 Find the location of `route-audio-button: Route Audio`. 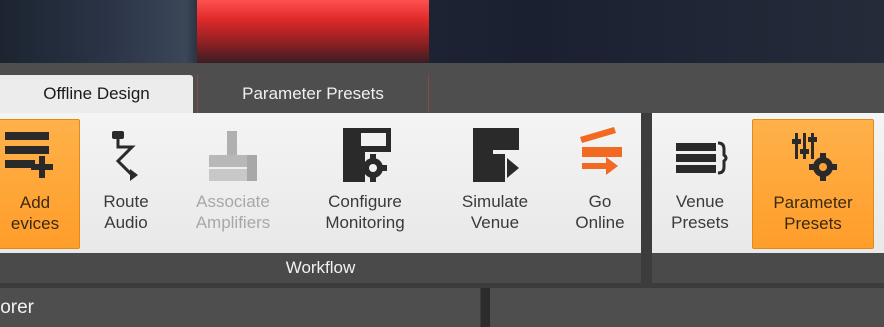

route-audio-button: Route Audio is located at coordinates (126, 184).